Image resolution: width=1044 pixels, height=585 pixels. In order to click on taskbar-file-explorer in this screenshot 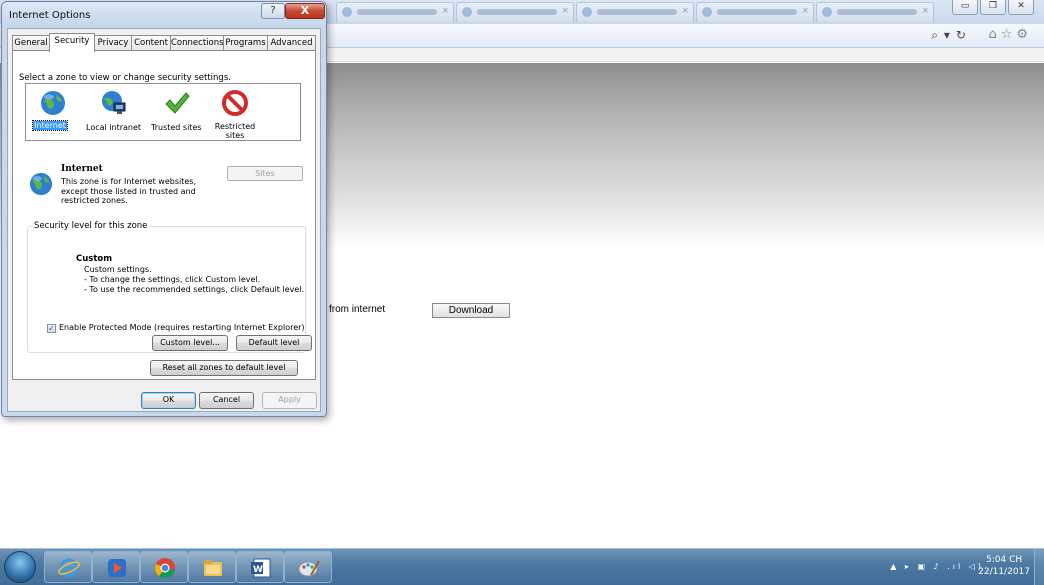, I will do `click(212, 567)`.